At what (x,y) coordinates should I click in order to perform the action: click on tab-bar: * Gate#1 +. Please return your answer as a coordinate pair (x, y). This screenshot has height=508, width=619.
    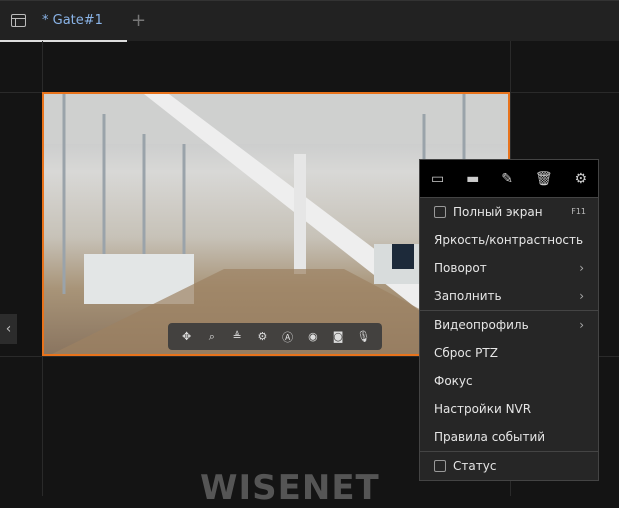
    Looking at the image, I should click on (309, 21).